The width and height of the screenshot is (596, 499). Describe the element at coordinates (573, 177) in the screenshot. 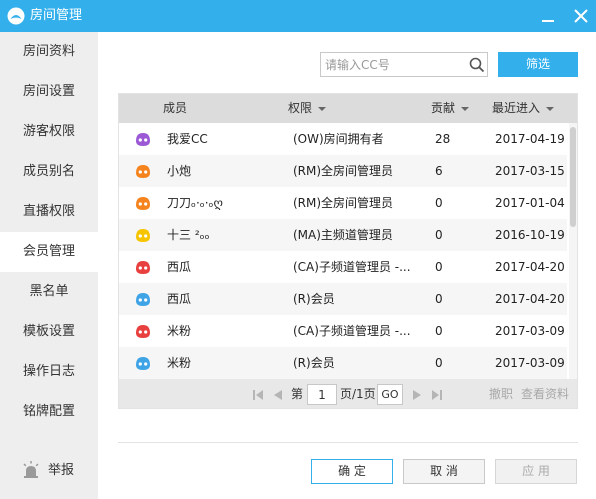

I see `scrollbar-thumb` at that location.